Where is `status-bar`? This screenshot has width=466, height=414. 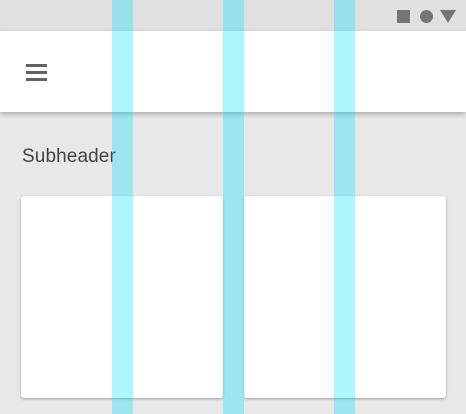 status-bar is located at coordinates (233, 15).